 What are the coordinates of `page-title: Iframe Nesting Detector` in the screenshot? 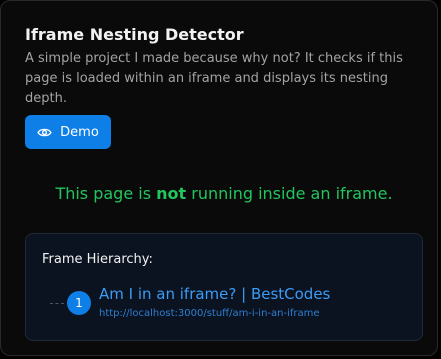 It's located at (134, 34).